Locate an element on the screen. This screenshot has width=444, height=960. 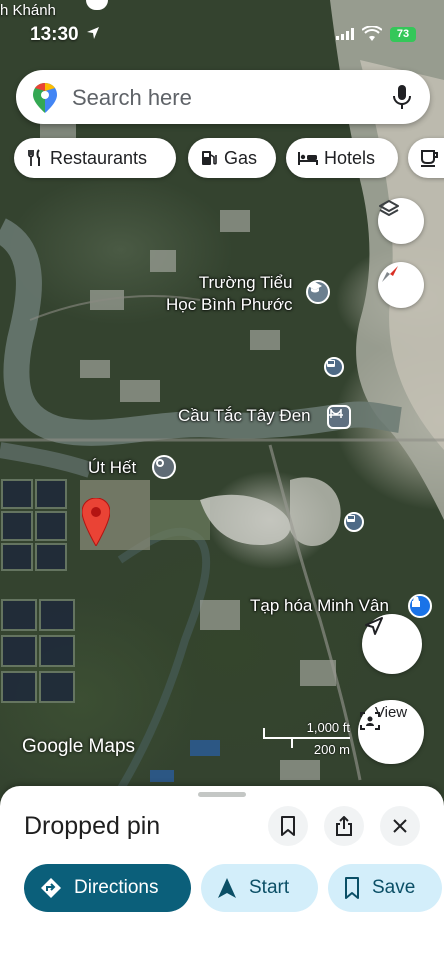
store-poi-icon is located at coordinates (420, 606).